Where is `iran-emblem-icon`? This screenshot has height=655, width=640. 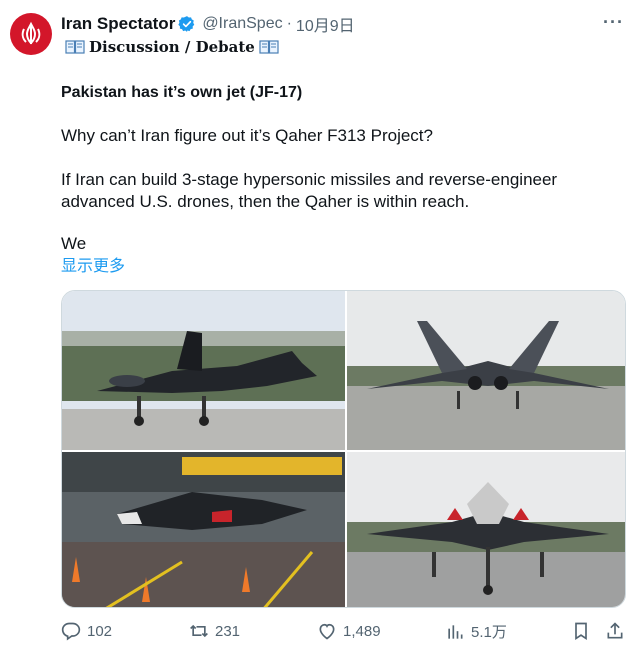 iran-emblem-icon is located at coordinates (31, 33).